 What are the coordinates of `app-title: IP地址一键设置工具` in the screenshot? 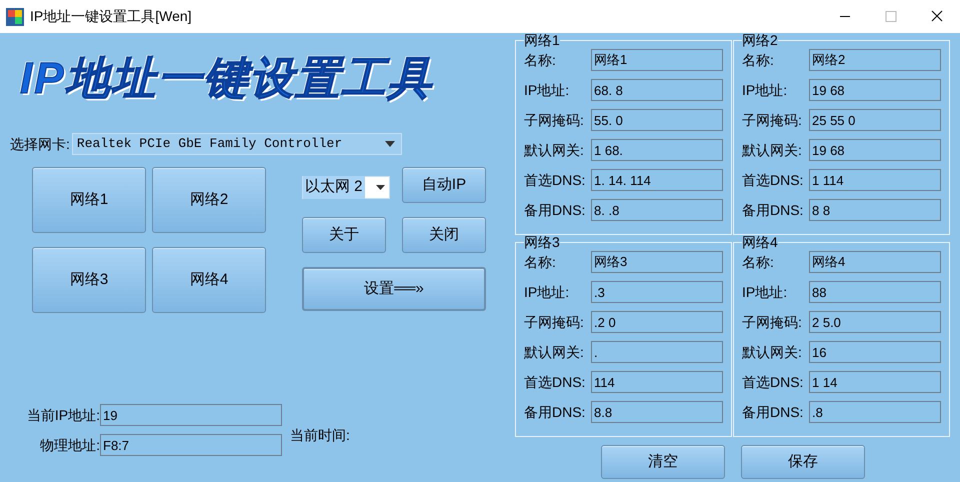 It's located at (227, 79).